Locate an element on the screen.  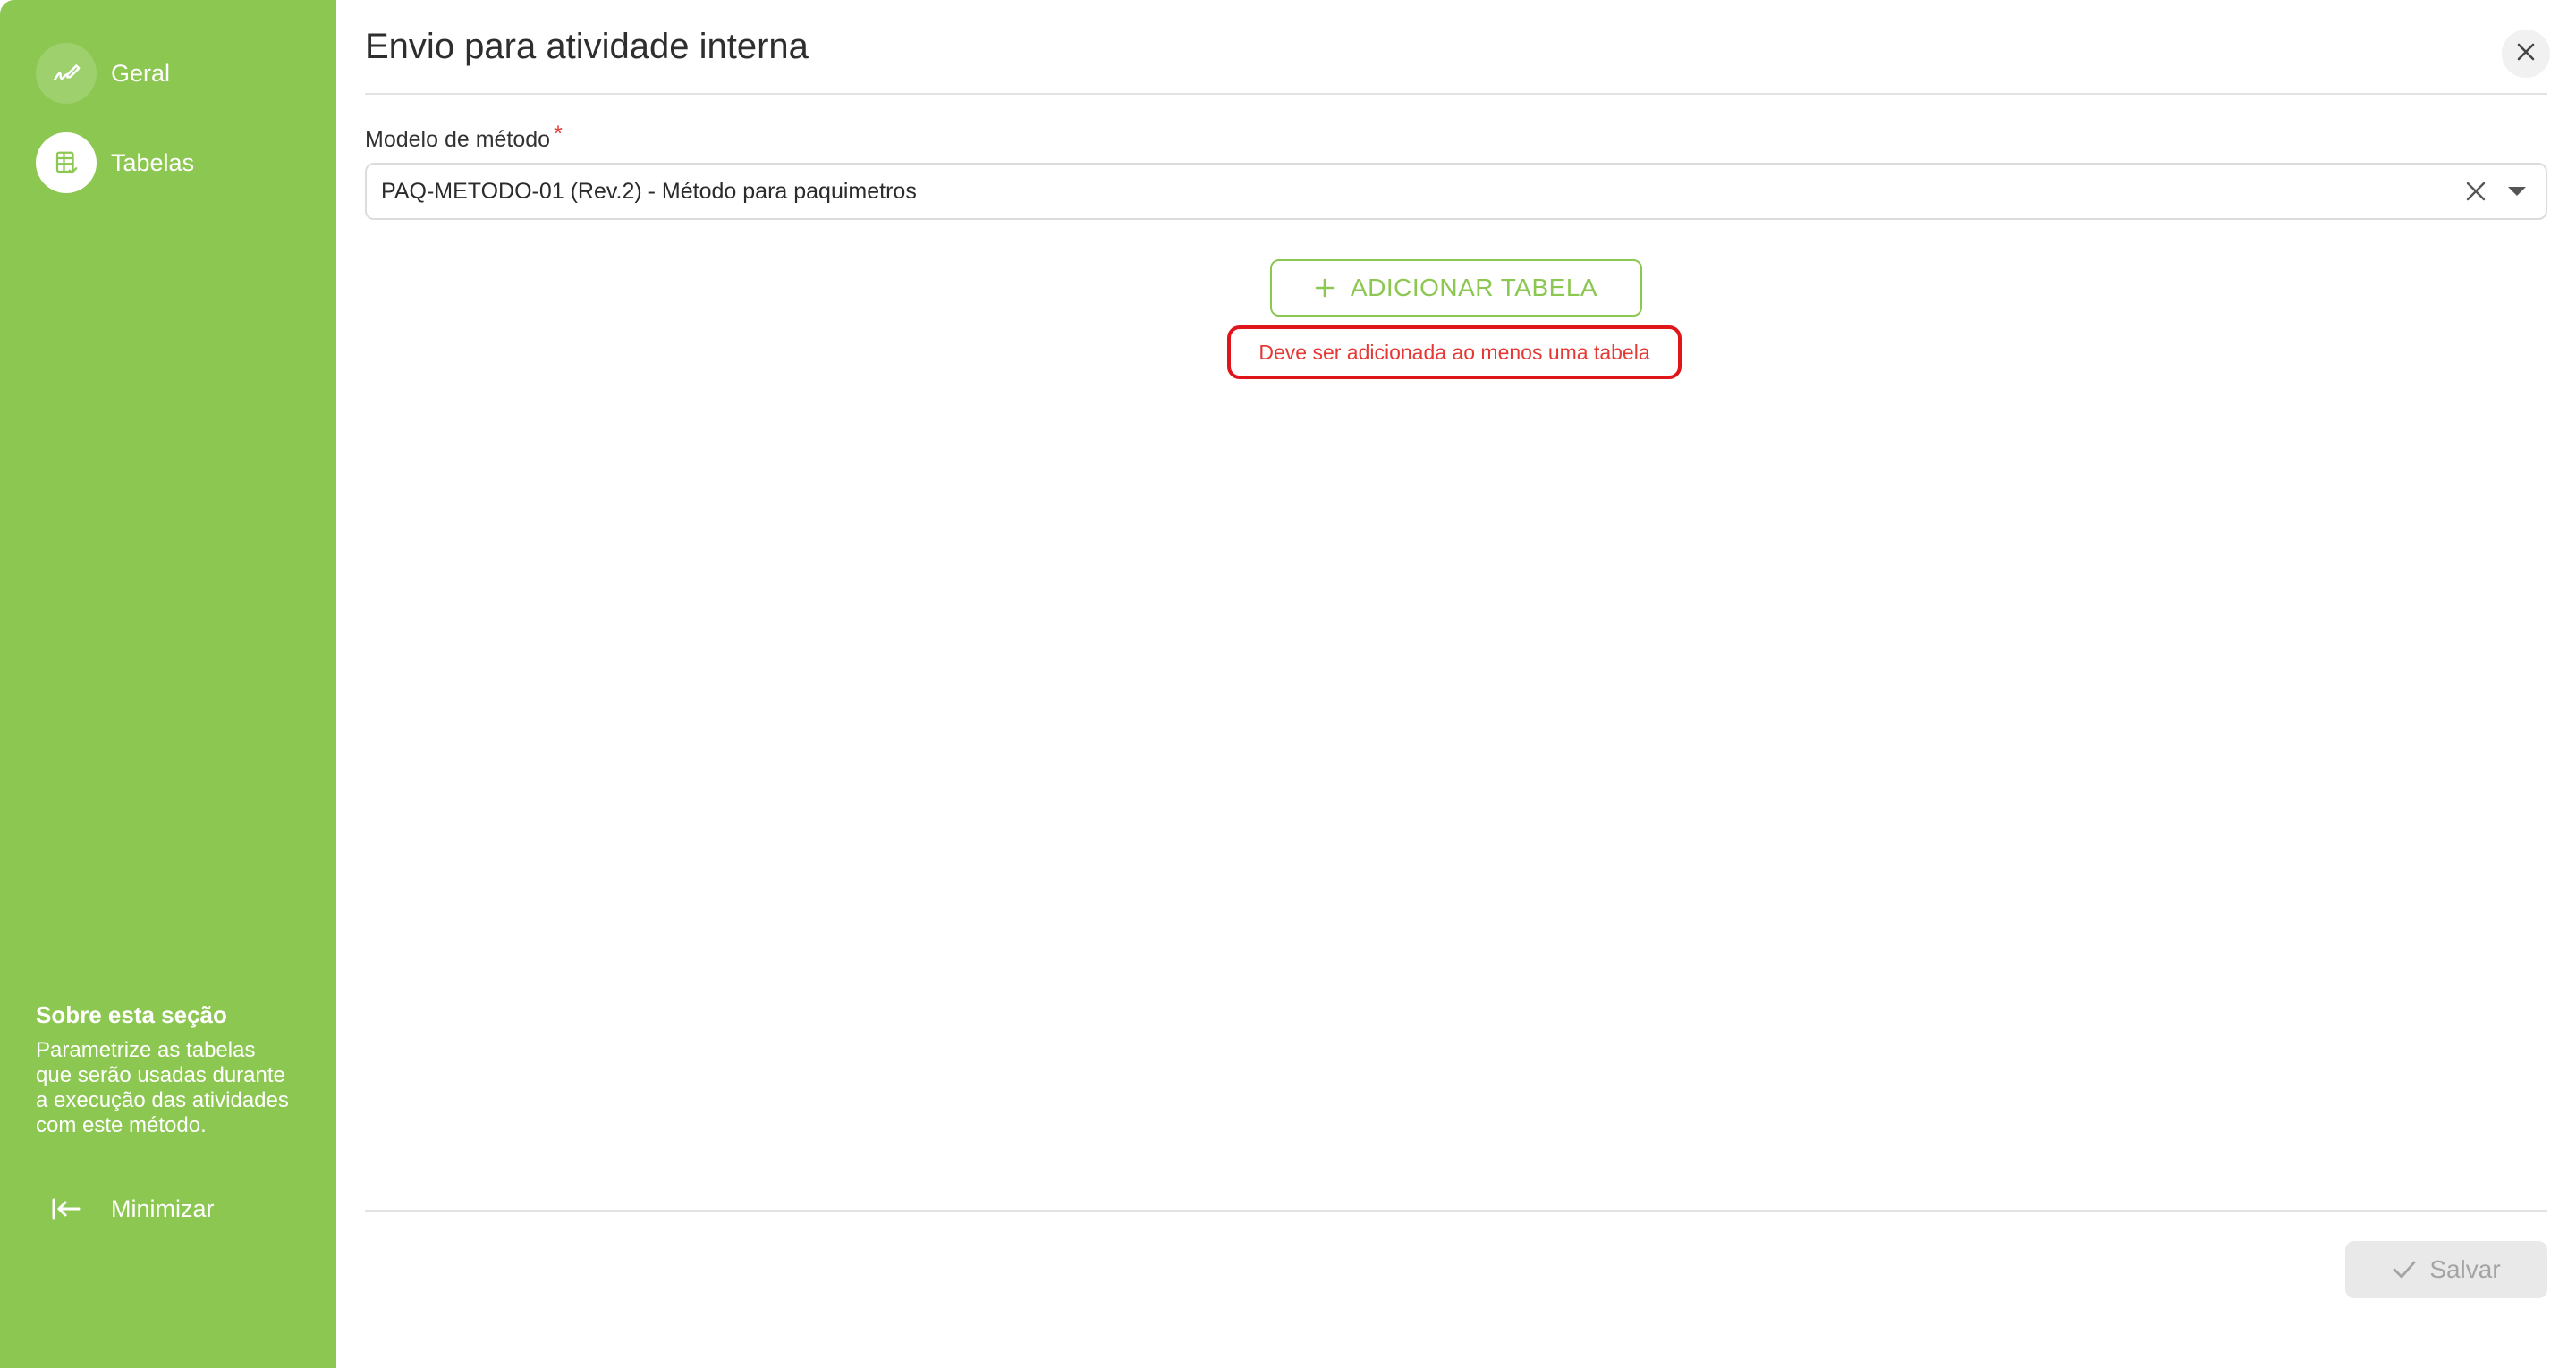
validation-error: Deve ser adicionada ao menos uma tabela is located at coordinates (1454, 352).